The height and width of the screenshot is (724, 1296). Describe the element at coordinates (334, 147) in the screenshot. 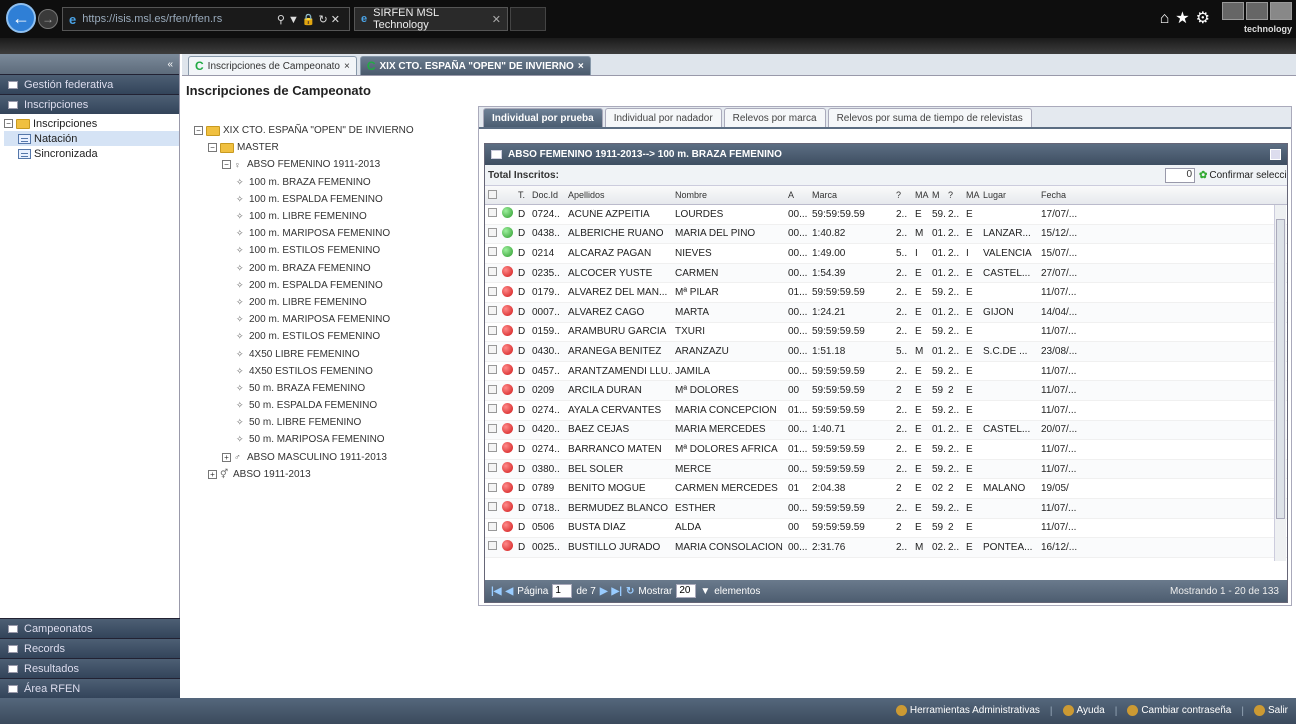

I see `event-tree-item: − MASTER` at that location.